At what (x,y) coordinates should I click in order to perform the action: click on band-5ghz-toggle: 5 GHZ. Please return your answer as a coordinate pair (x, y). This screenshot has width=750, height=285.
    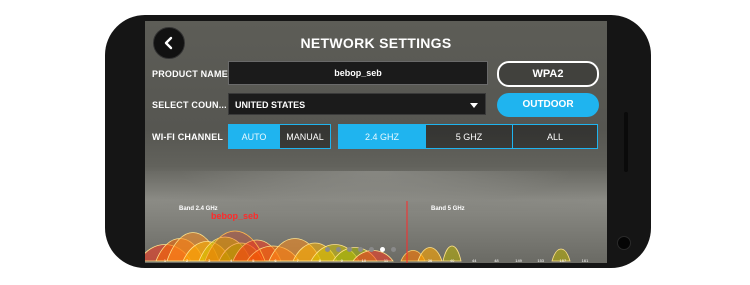
    Looking at the image, I should click on (469, 136).